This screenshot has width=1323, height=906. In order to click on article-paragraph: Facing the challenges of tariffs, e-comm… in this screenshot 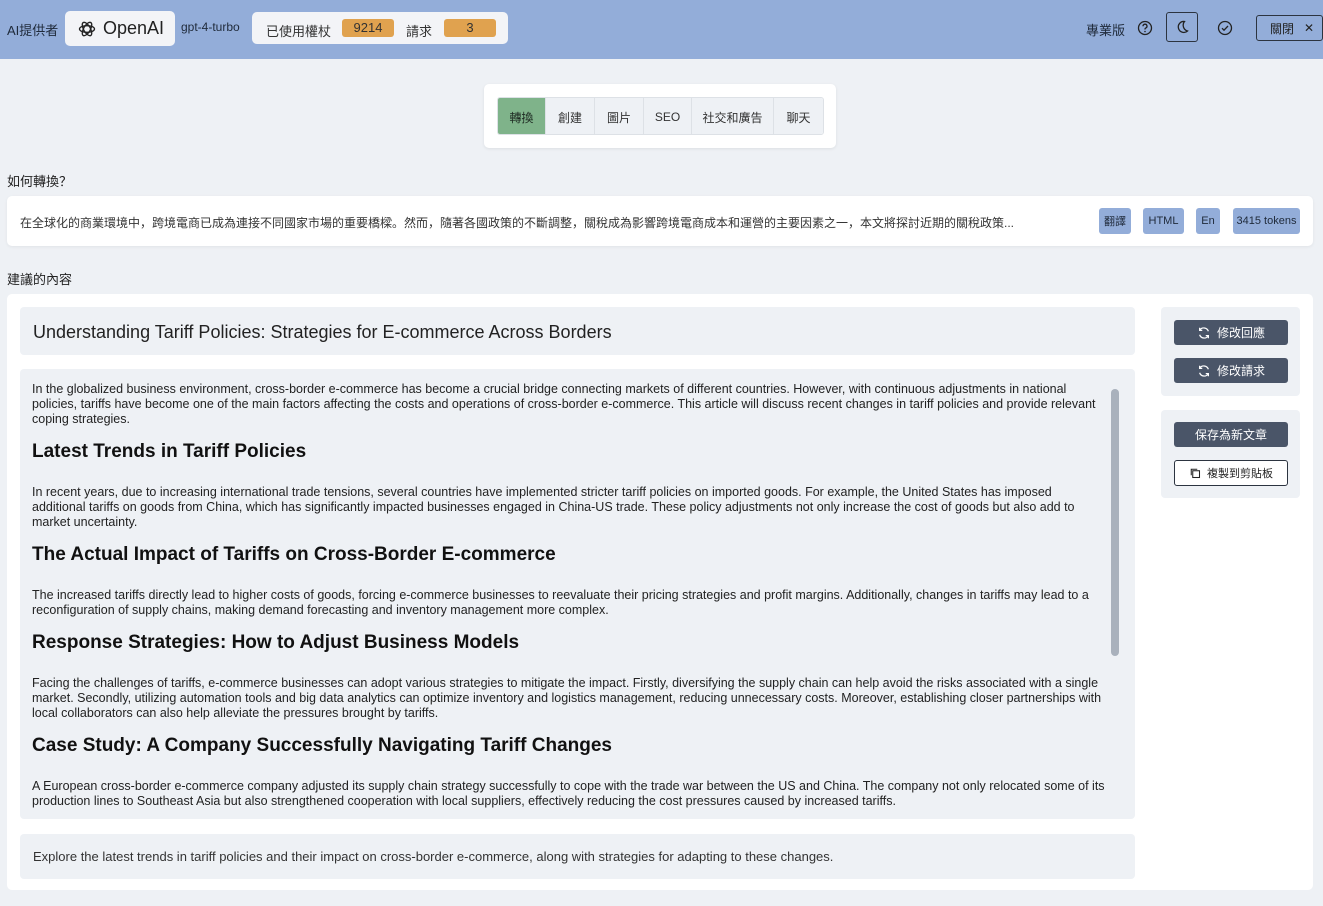, I will do `click(567, 698)`.